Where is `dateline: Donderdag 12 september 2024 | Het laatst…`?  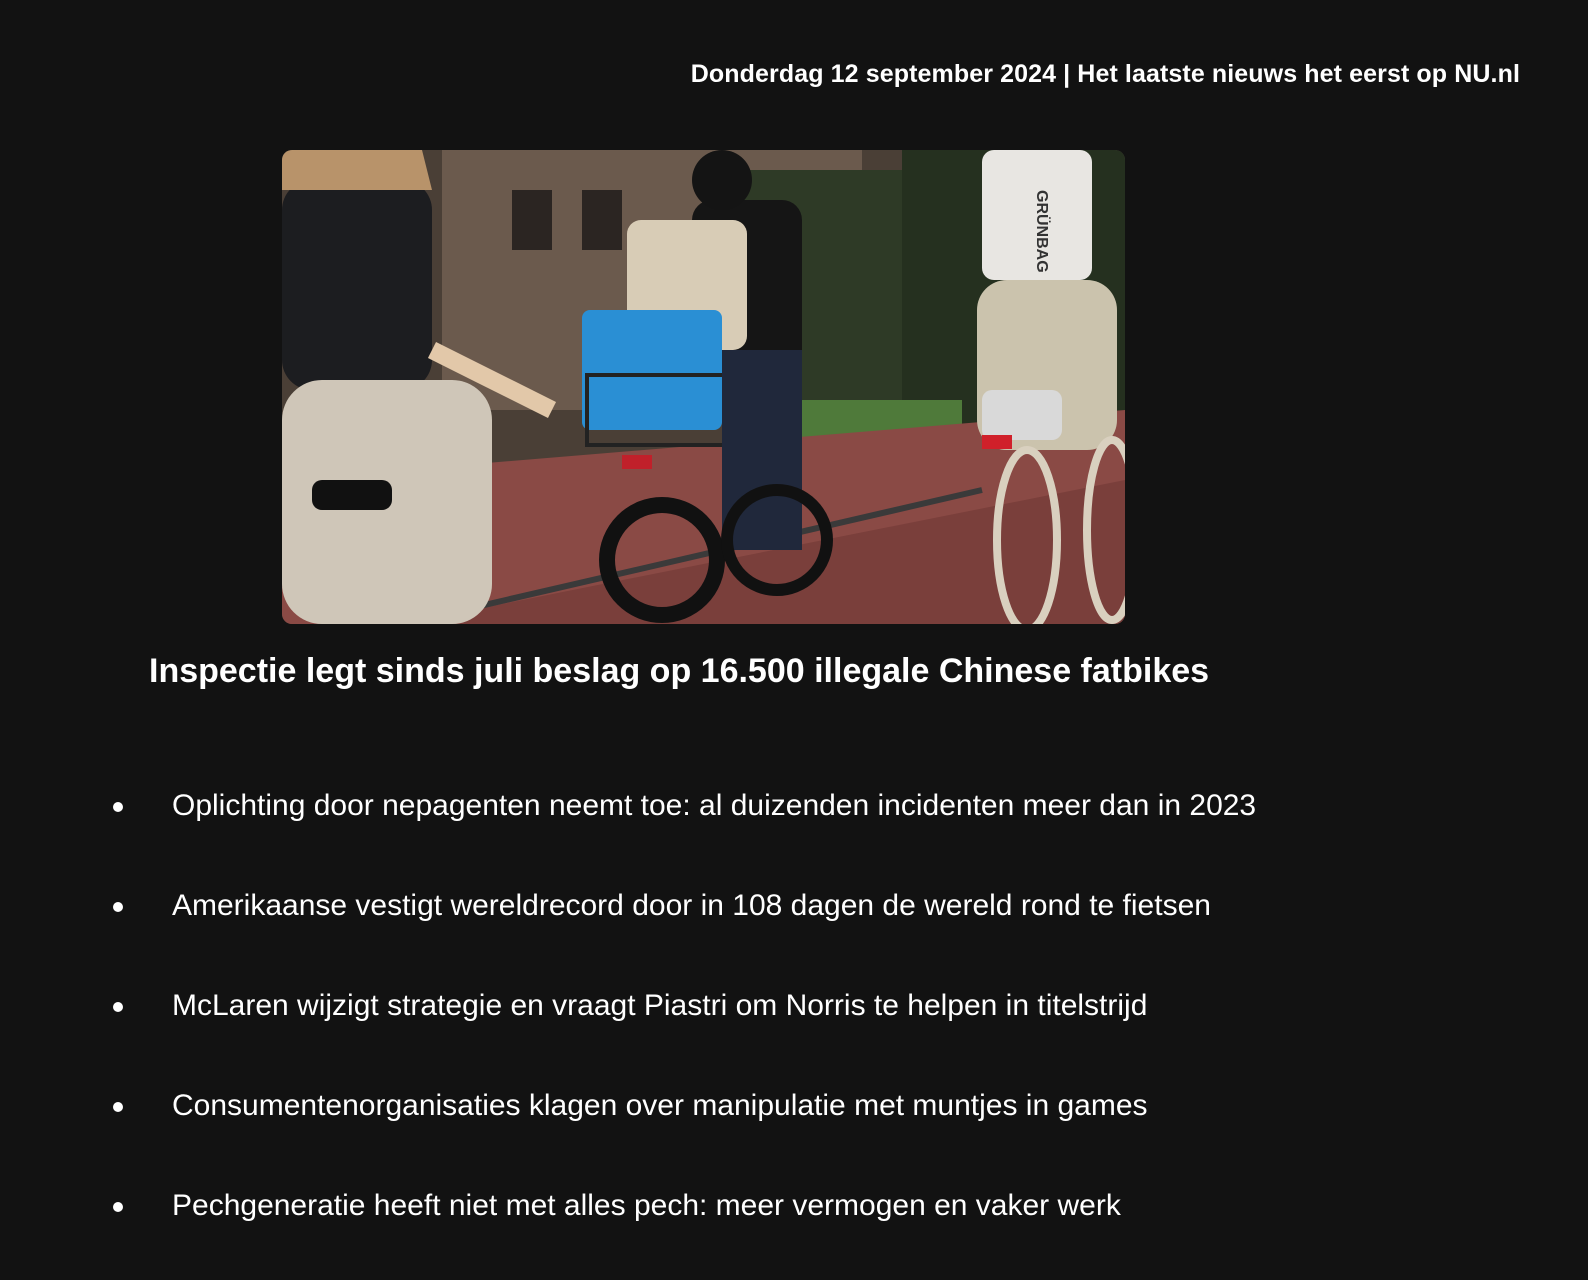
dateline: Donderdag 12 september 2024 | Het laatst… is located at coordinates (1105, 74).